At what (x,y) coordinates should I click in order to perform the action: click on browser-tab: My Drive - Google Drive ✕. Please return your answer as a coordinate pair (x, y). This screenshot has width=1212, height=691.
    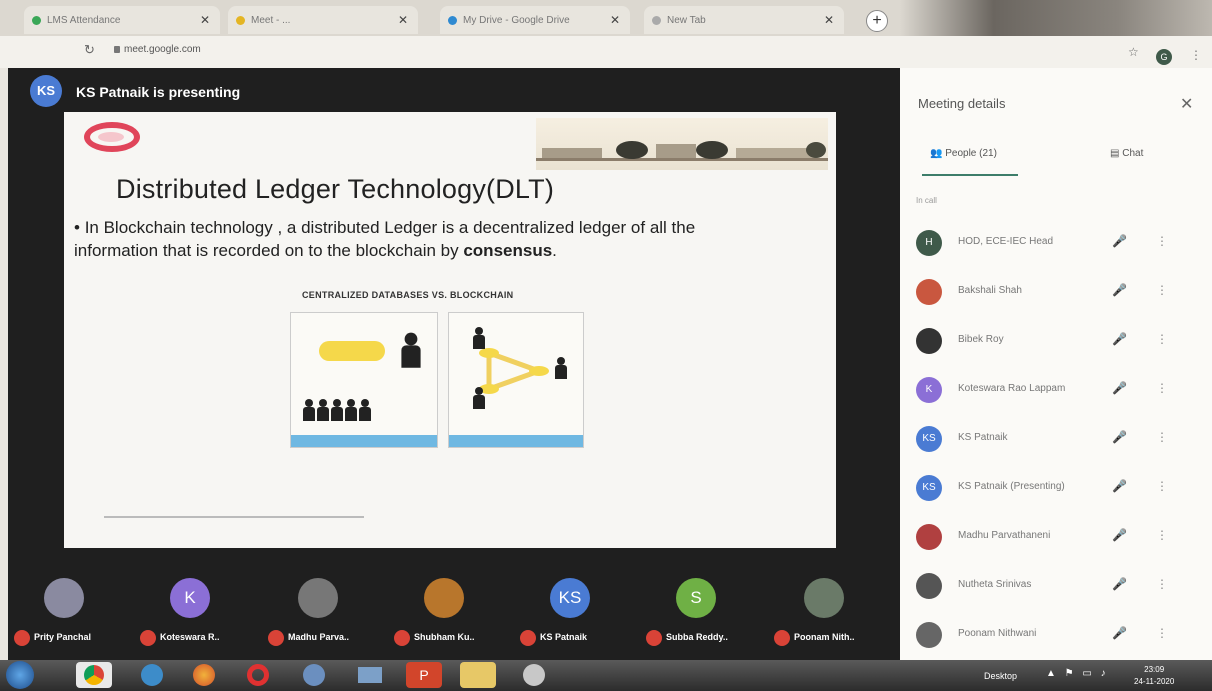
    Looking at the image, I should click on (535, 20).